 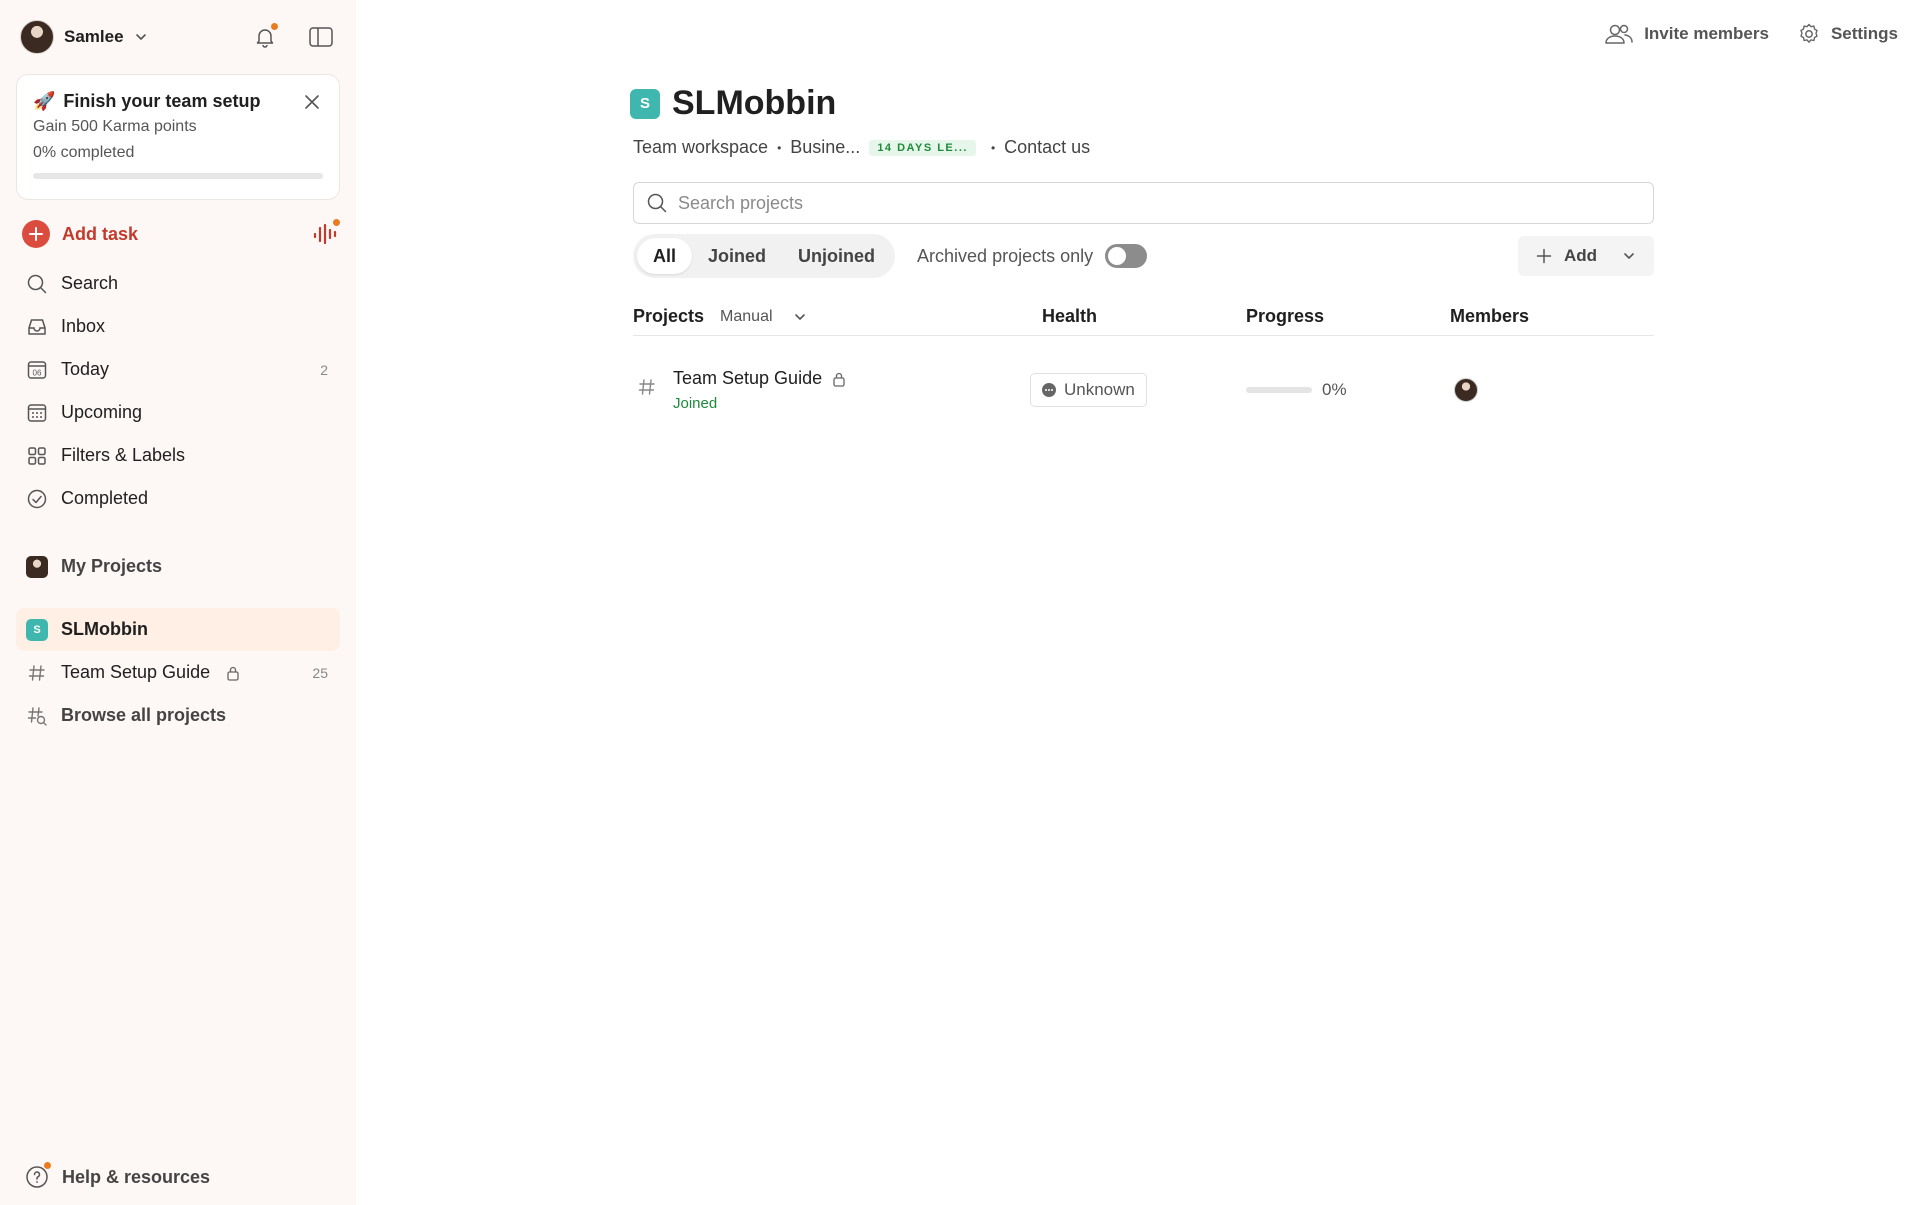 What do you see at coordinates (274, 26) in the screenshot?
I see `notification-dot` at bounding box center [274, 26].